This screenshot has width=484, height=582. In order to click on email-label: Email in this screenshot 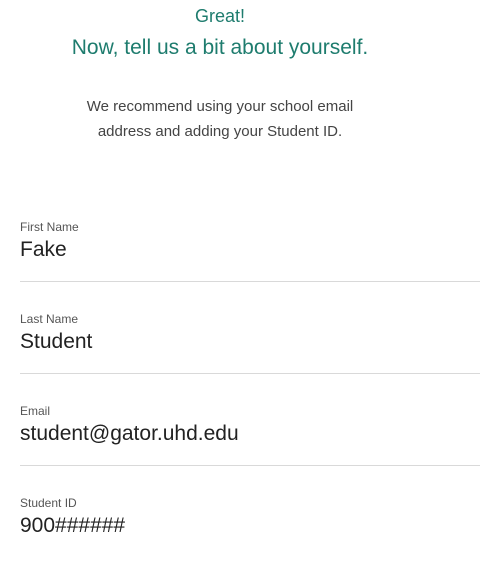, I will do `click(35, 411)`.